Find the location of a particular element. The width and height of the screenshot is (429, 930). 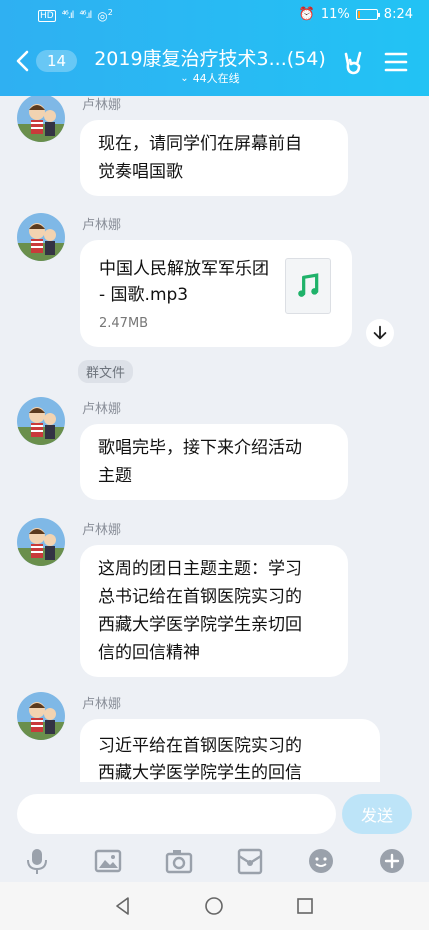

nav-recents-icon is located at coordinates (305, 906).